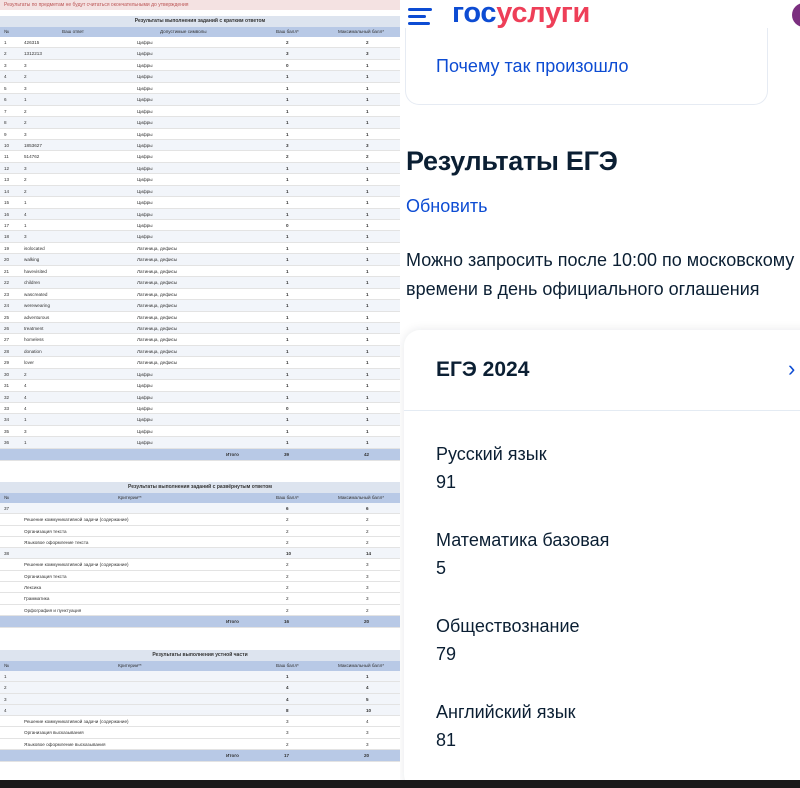 Image resolution: width=800 pixels, height=788 pixels. I want to click on cell-num: 31, so click(7, 386).